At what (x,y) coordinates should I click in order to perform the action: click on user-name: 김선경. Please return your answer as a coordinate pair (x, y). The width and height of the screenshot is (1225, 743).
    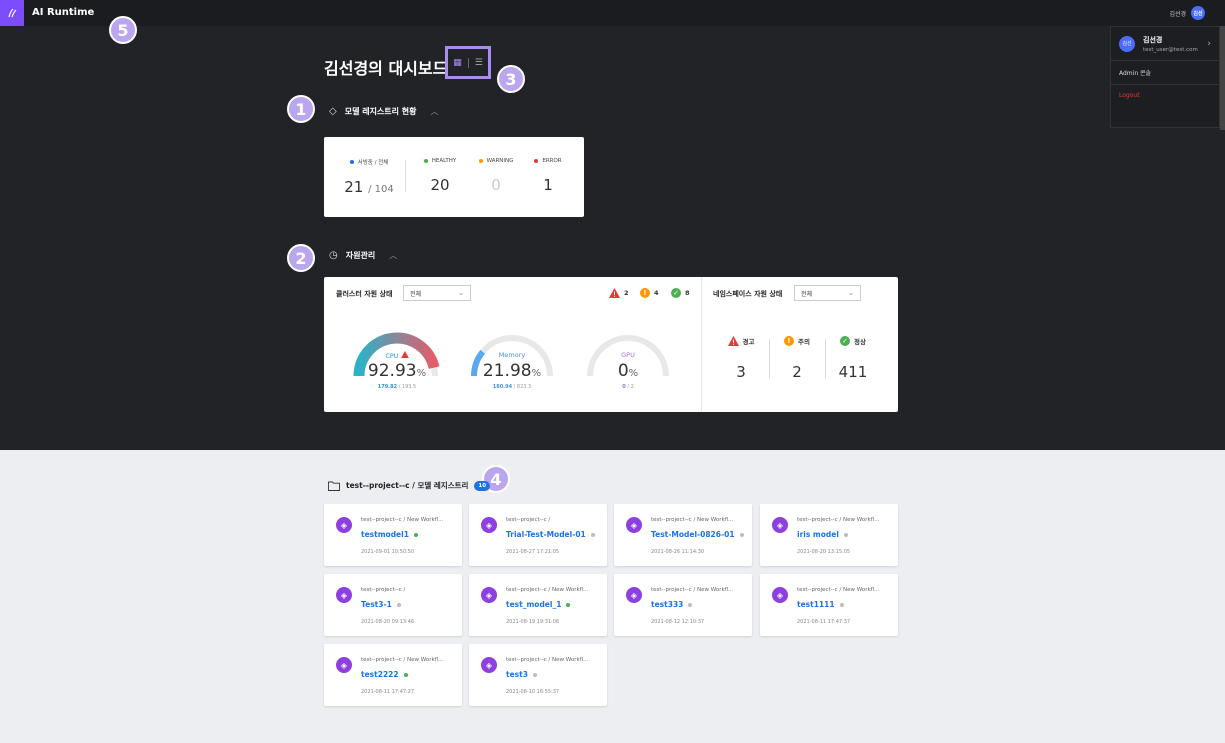
    Looking at the image, I should click on (1153, 39).